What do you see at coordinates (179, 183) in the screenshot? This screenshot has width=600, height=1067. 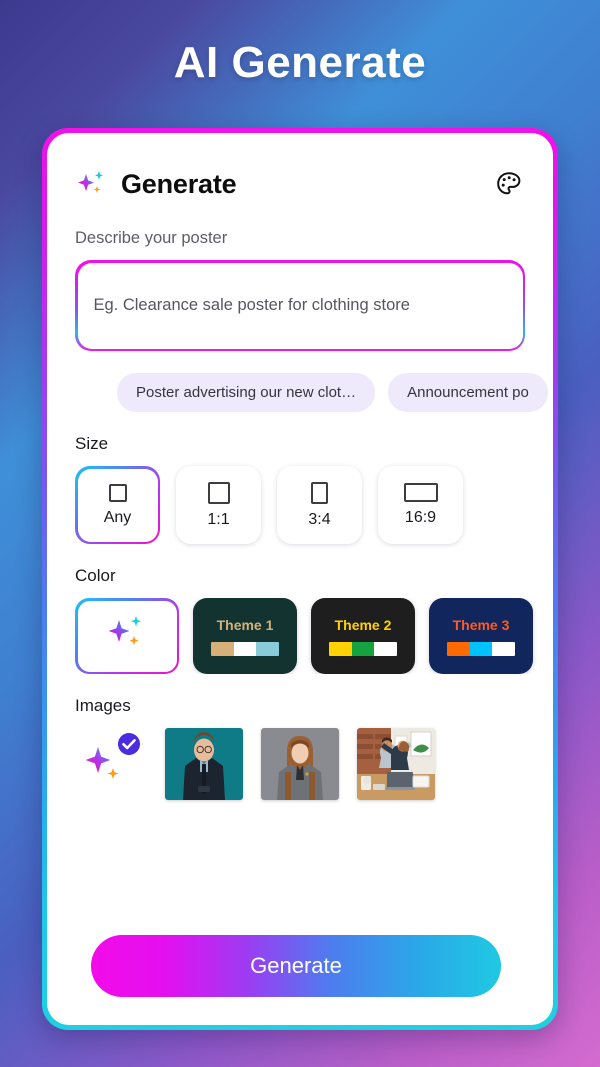 I see `card-title: Generate` at bounding box center [179, 183].